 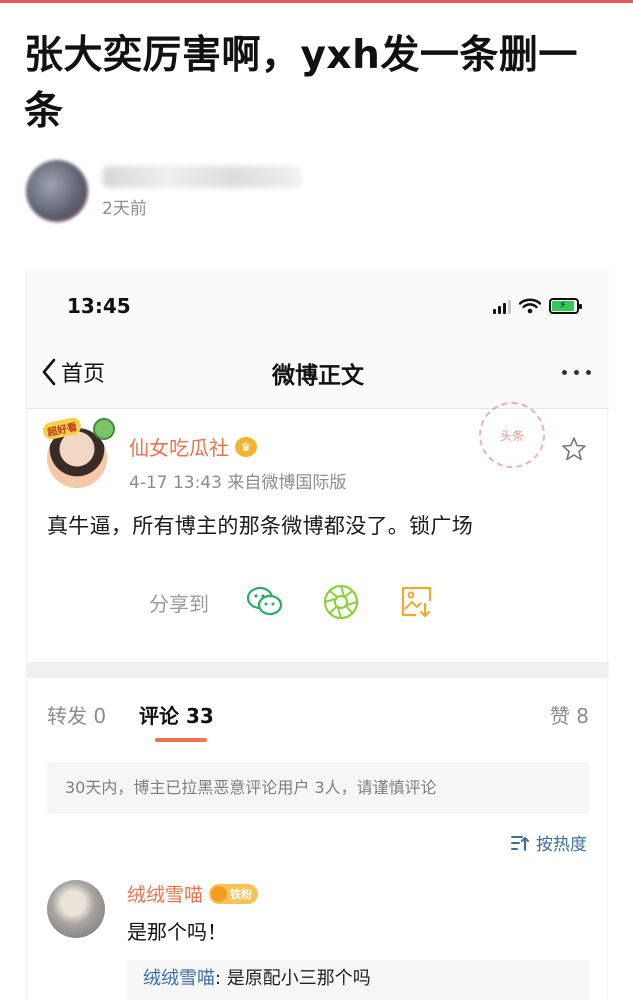 I want to click on fan-badge: 铁粉, so click(x=234, y=893).